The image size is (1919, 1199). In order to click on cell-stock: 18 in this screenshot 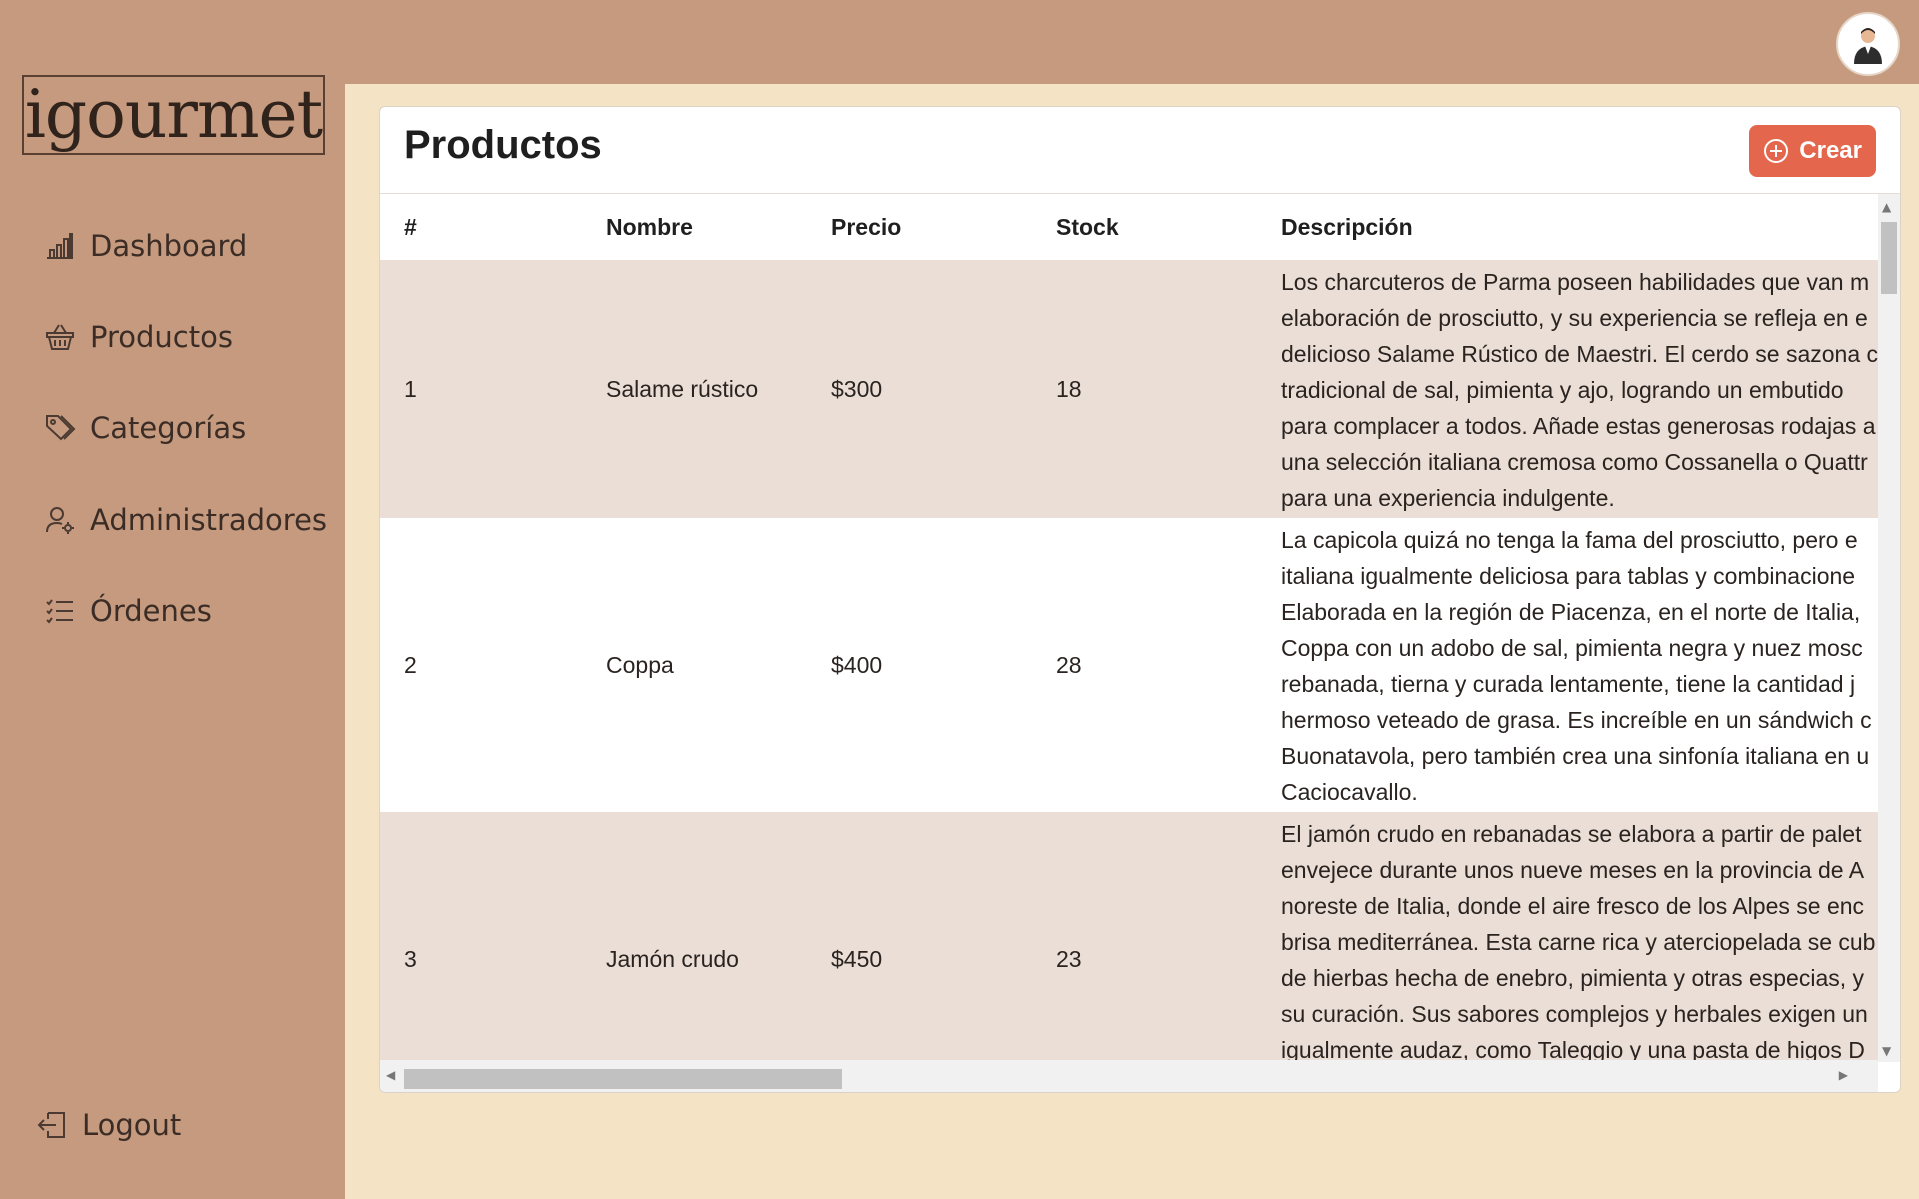, I will do `click(1144, 389)`.